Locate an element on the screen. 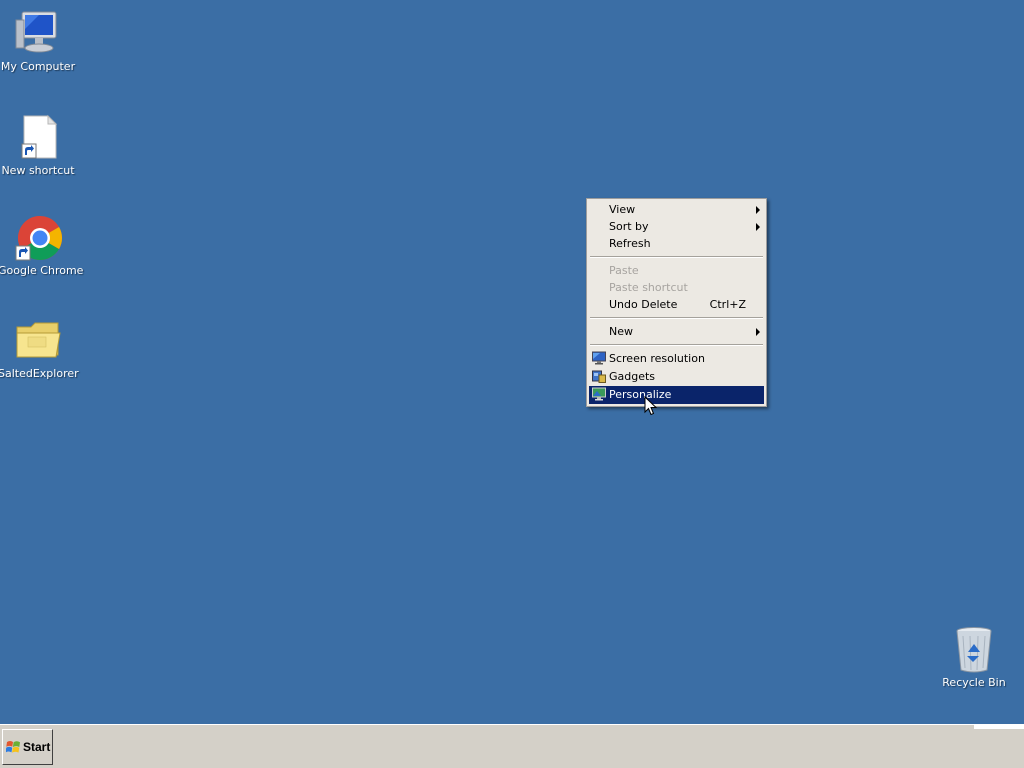 The width and height of the screenshot is (1024, 768). desktop-icon-my-computer: My Computer is located at coordinates (39, 41).